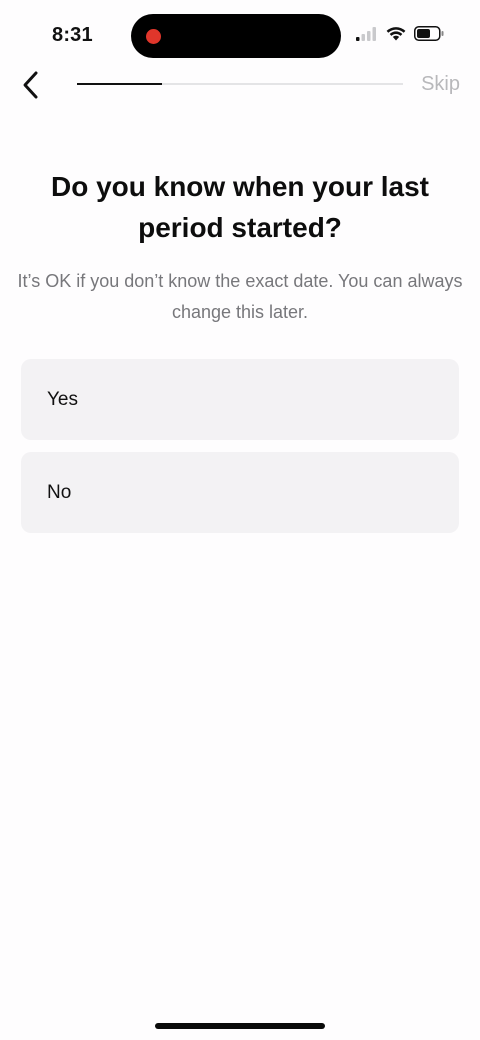 The width and height of the screenshot is (480, 1040). I want to click on status-bar: 8:31, so click(240, 35).